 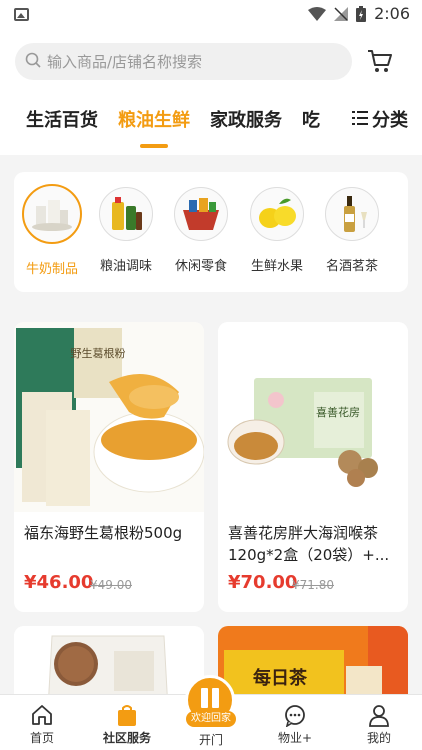 I want to click on tab-daily-goods: 生活百货, so click(x=62, y=119).